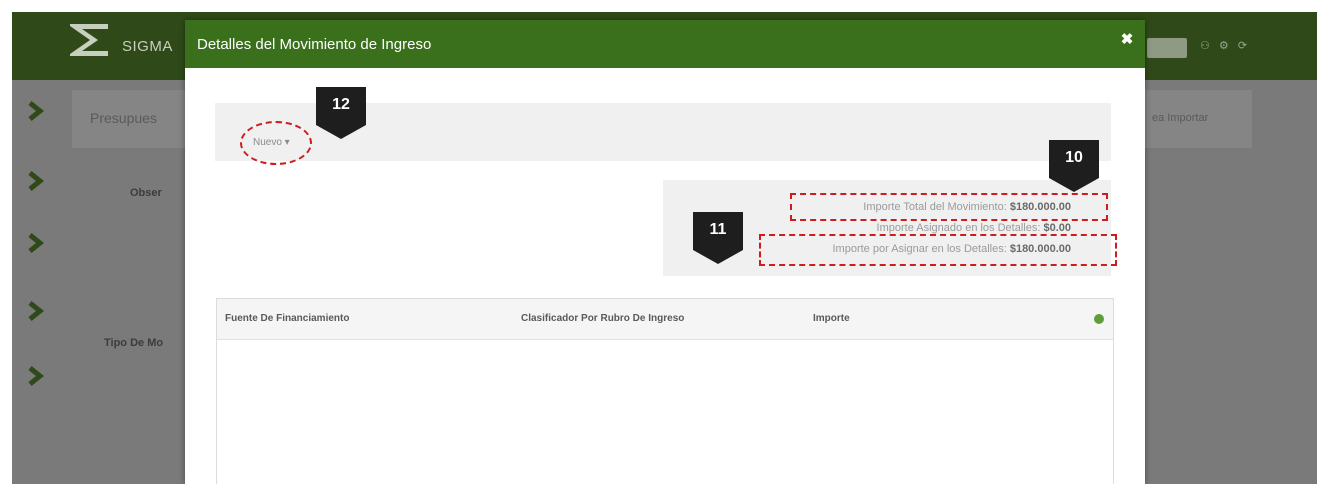 Image resolution: width=1319 pixels, height=487 pixels. I want to click on top-search-field, so click(1167, 48).